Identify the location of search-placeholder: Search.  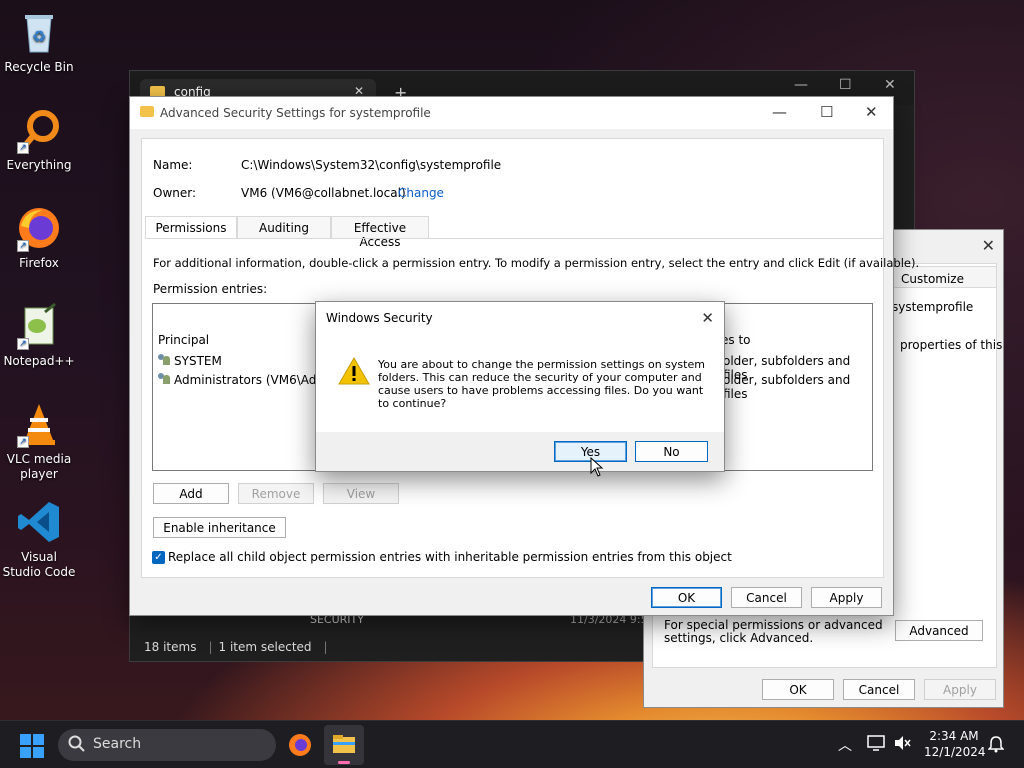
(117, 744).